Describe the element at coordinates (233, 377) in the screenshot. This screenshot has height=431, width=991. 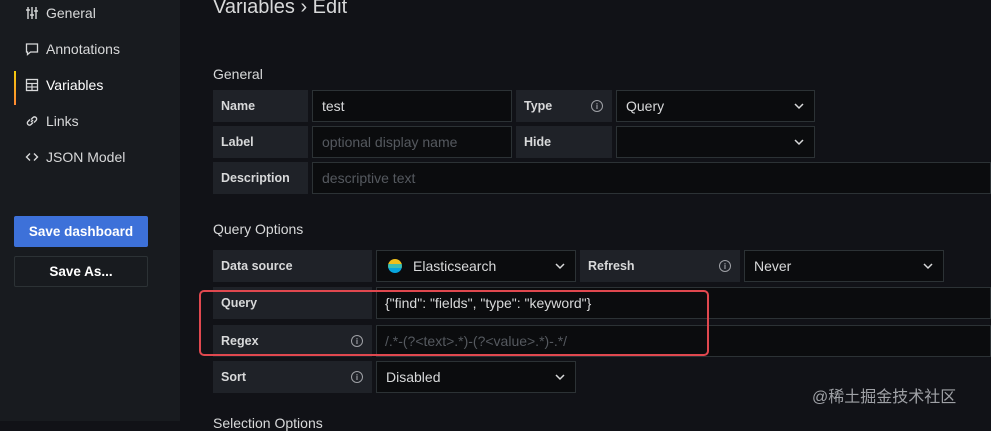
I see `sort-label-text: Sort` at that location.